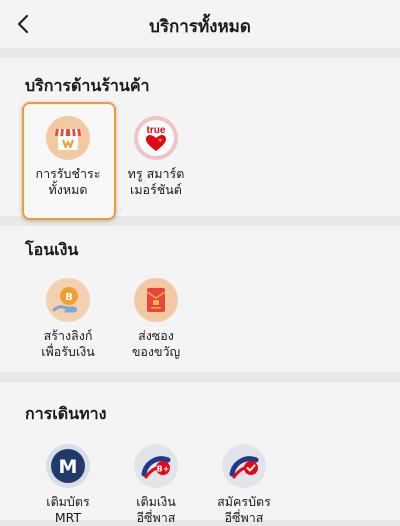  I want to click on svg-text: true, so click(156, 130).